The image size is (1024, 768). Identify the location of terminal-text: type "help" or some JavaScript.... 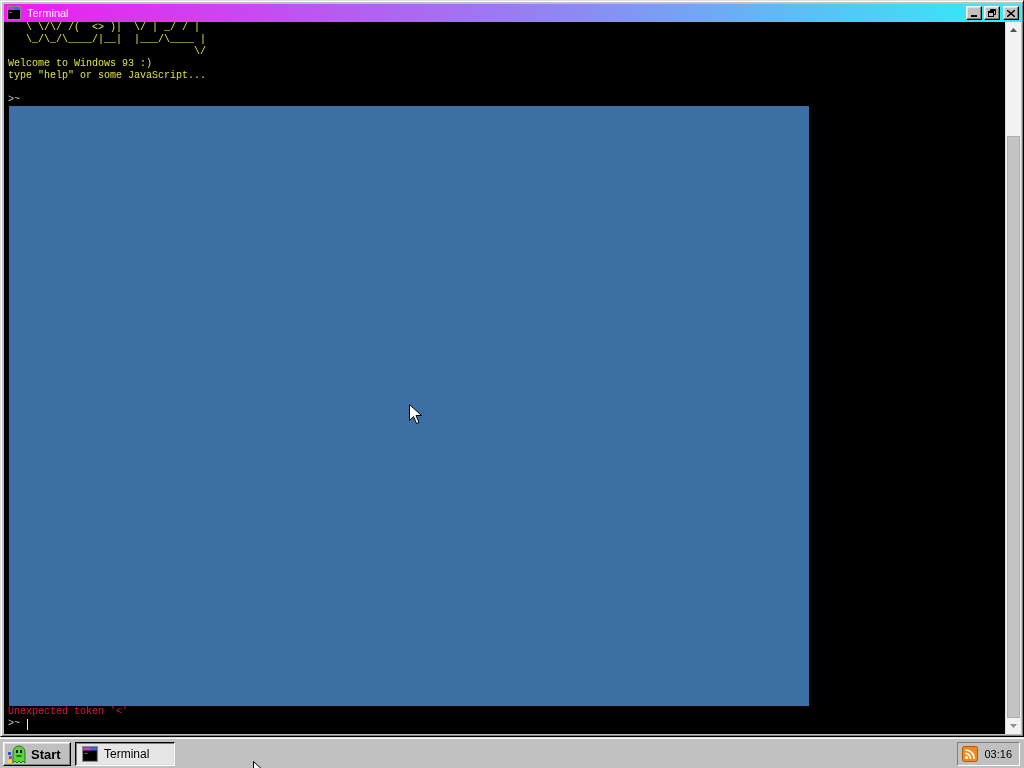
(107, 76).